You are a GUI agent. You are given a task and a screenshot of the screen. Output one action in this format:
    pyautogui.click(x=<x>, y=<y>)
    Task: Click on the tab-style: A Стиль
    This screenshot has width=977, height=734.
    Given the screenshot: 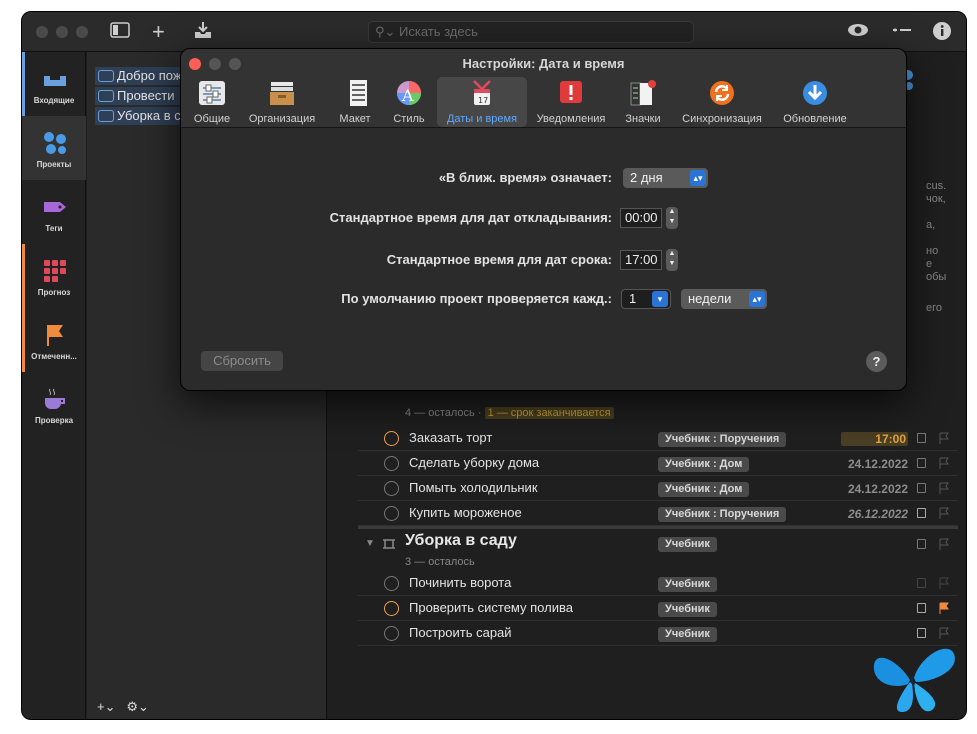 What is the action you would take?
    pyautogui.click(x=409, y=102)
    